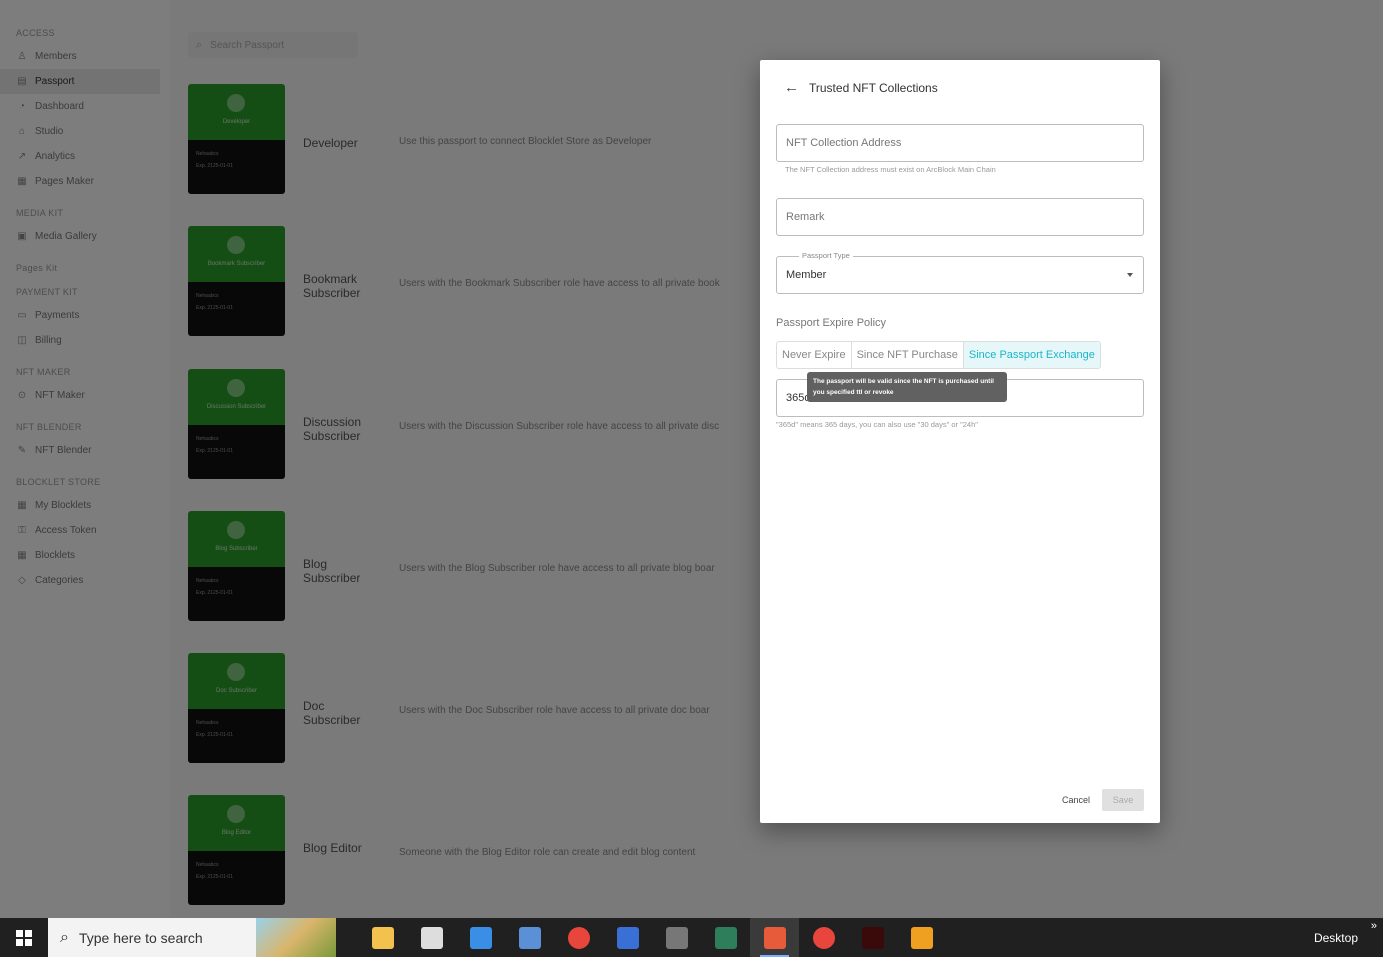 The width and height of the screenshot is (1383, 957). Describe the element at coordinates (140, 937) in the screenshot. I see `taskbar-search-text: Type here to search` at that location.